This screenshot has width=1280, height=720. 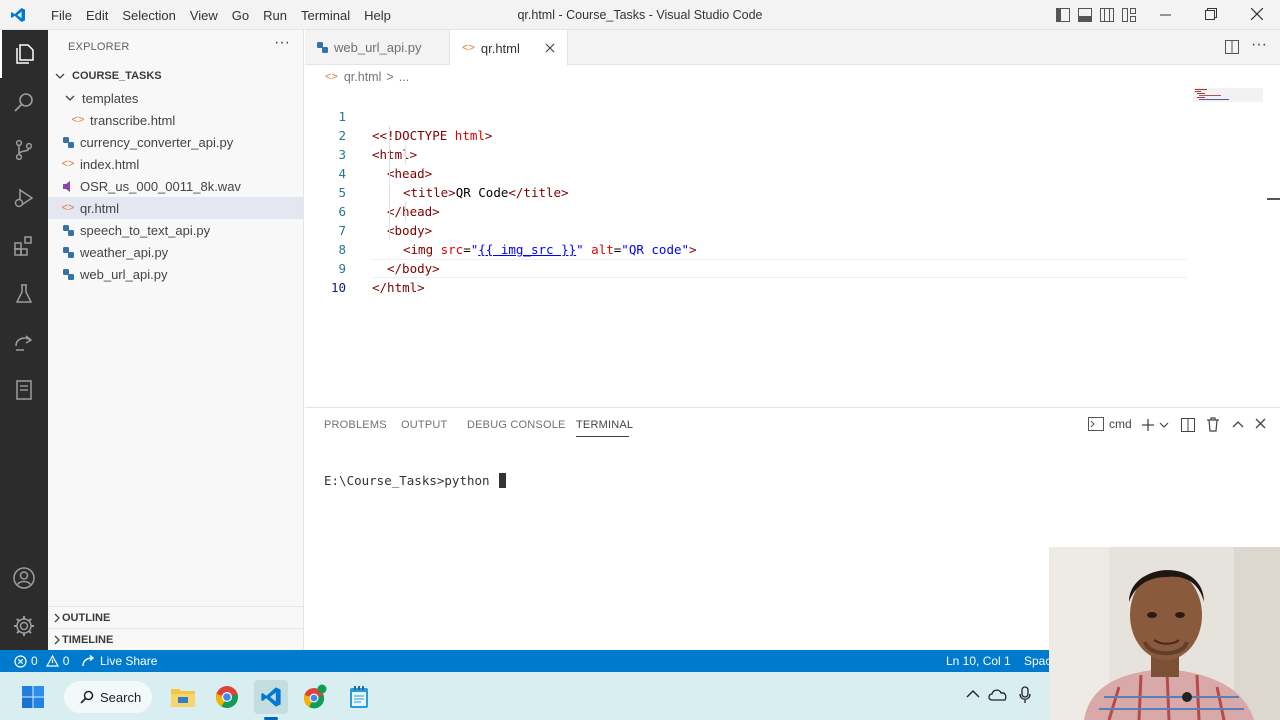 What do you see at coordinates (227, 697) in the screenshot?
I see `chrome-icon` at bounding box center [227, 697].